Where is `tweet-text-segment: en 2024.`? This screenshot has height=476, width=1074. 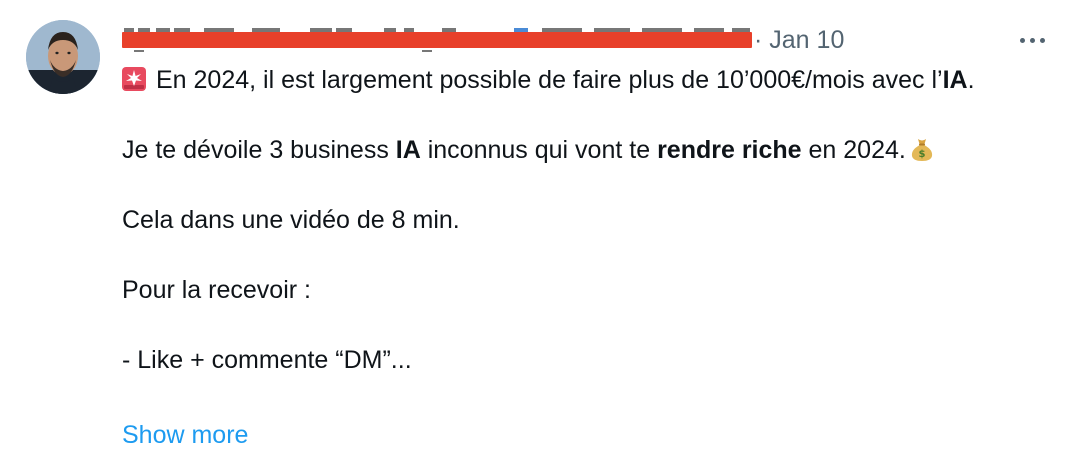 tweet-text-segment: en 2024. is located at coordinates (853, 150).